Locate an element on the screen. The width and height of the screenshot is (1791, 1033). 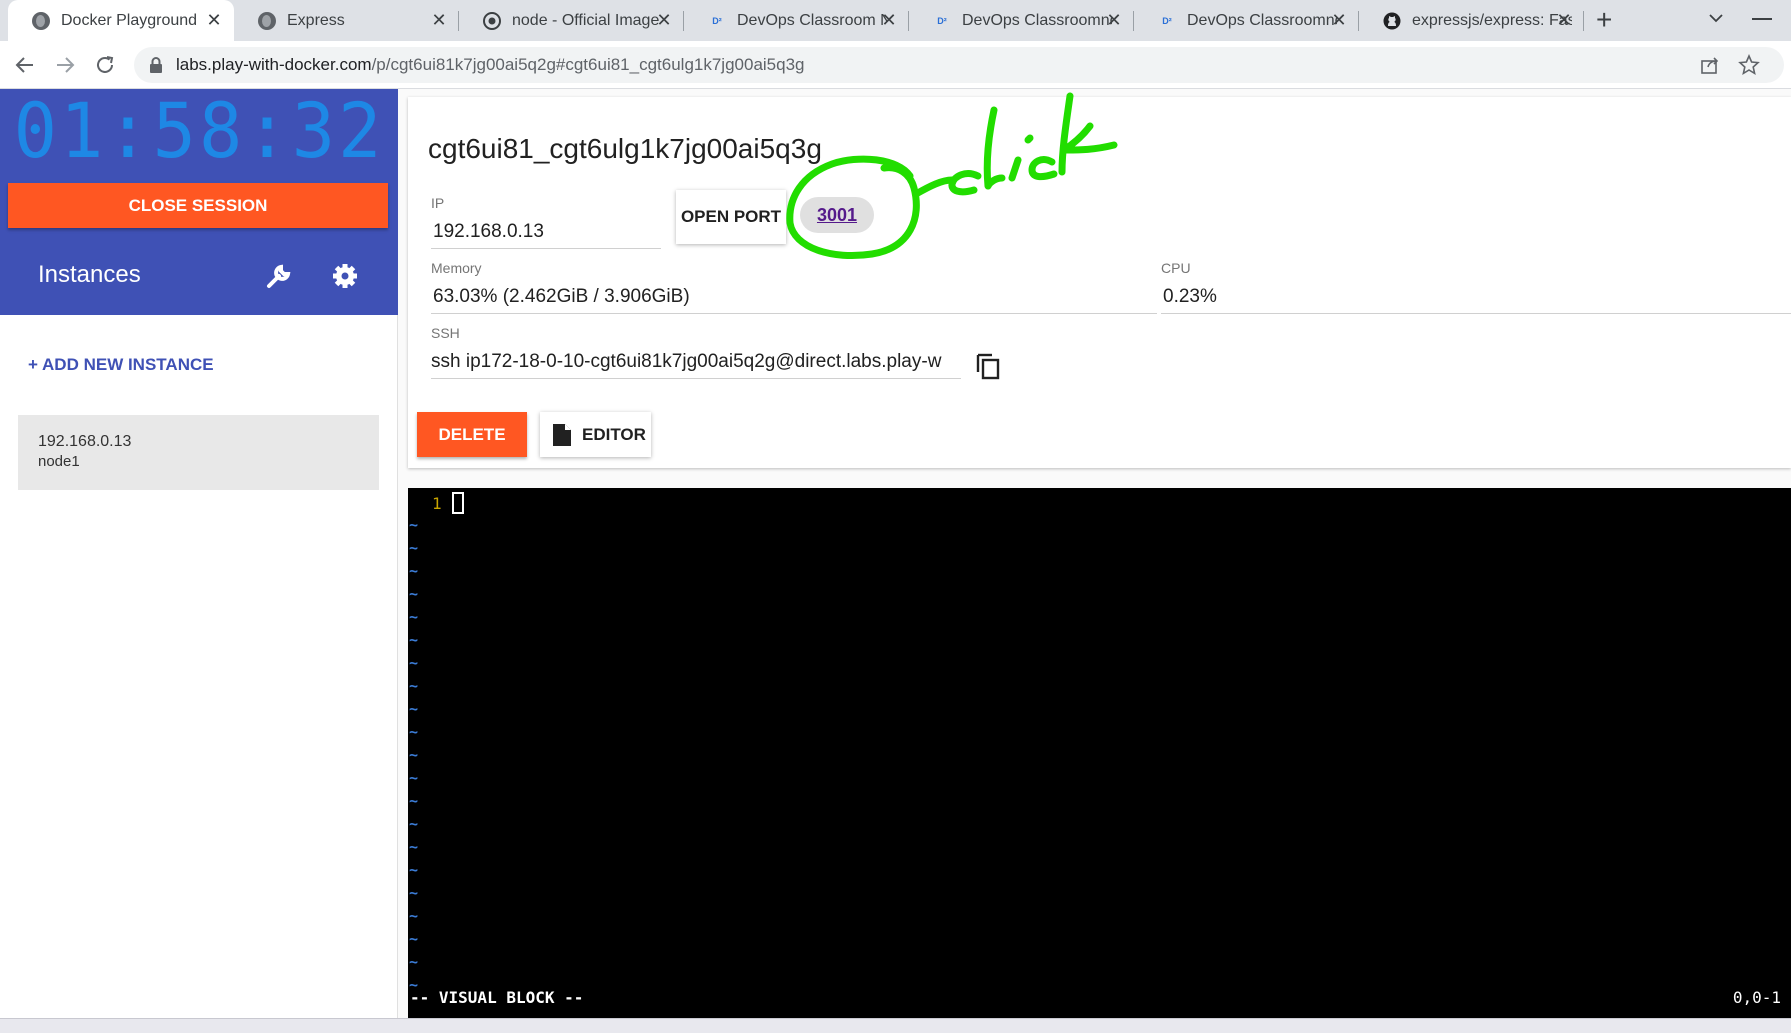
session-timer: 01:58:32 is located at coordinates (199, 131).